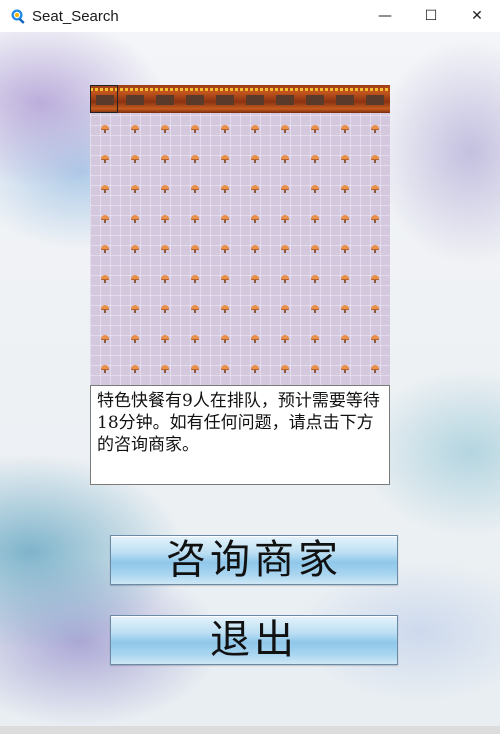  I want to click on close-button: ✕, so click(477, 16).